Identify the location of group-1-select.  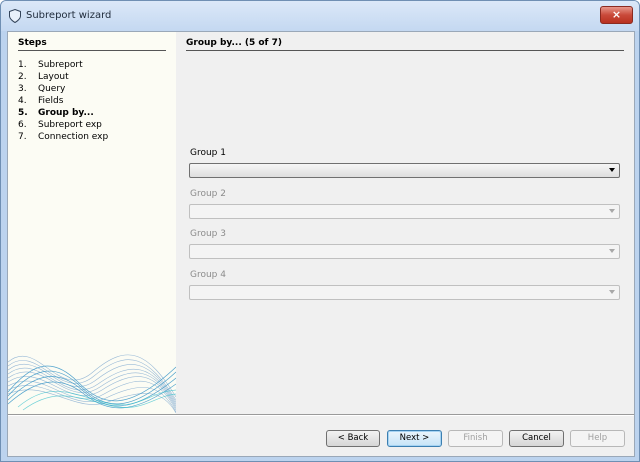
(404, 170).